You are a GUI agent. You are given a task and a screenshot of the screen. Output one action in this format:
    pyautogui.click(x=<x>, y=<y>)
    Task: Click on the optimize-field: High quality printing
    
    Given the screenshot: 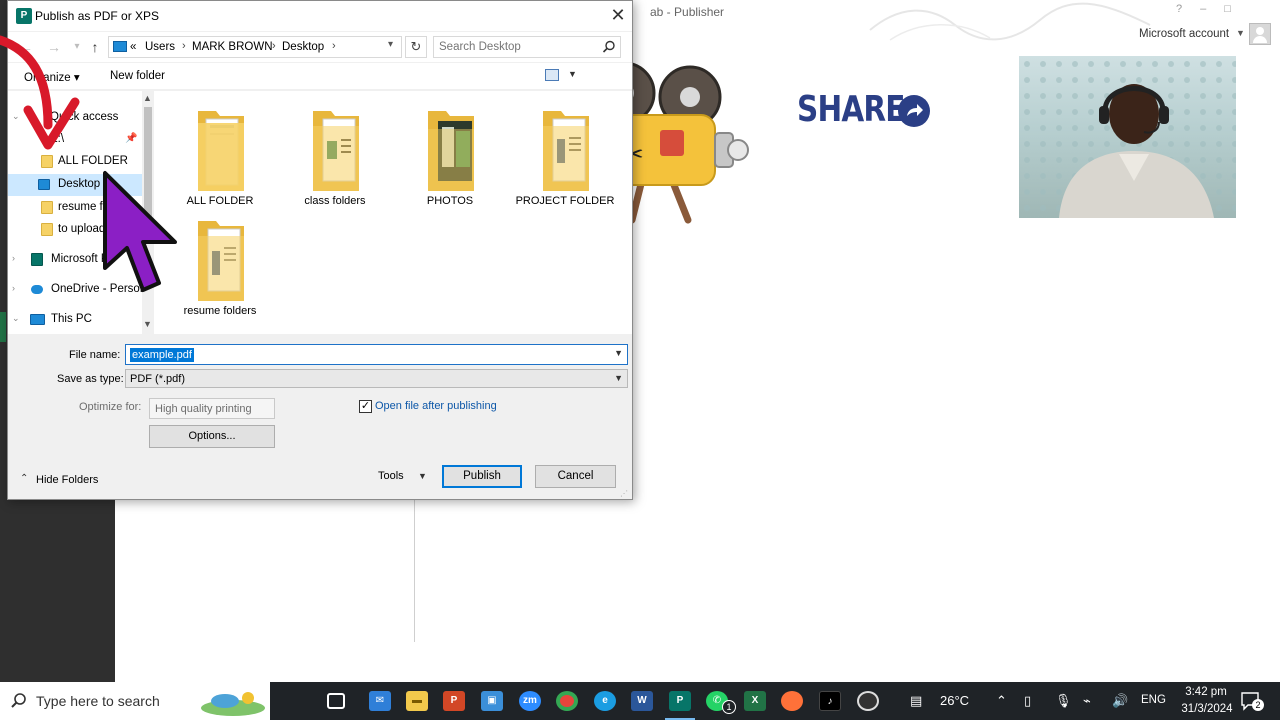 What is the action you would take?
    pyautogui.click(x=212, y=408)
    